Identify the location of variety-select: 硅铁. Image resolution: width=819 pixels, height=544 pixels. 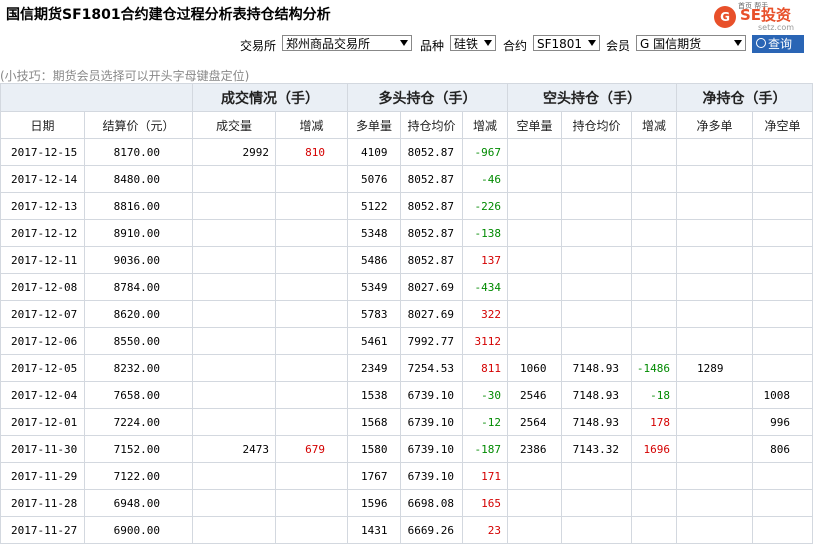
(473, 43).